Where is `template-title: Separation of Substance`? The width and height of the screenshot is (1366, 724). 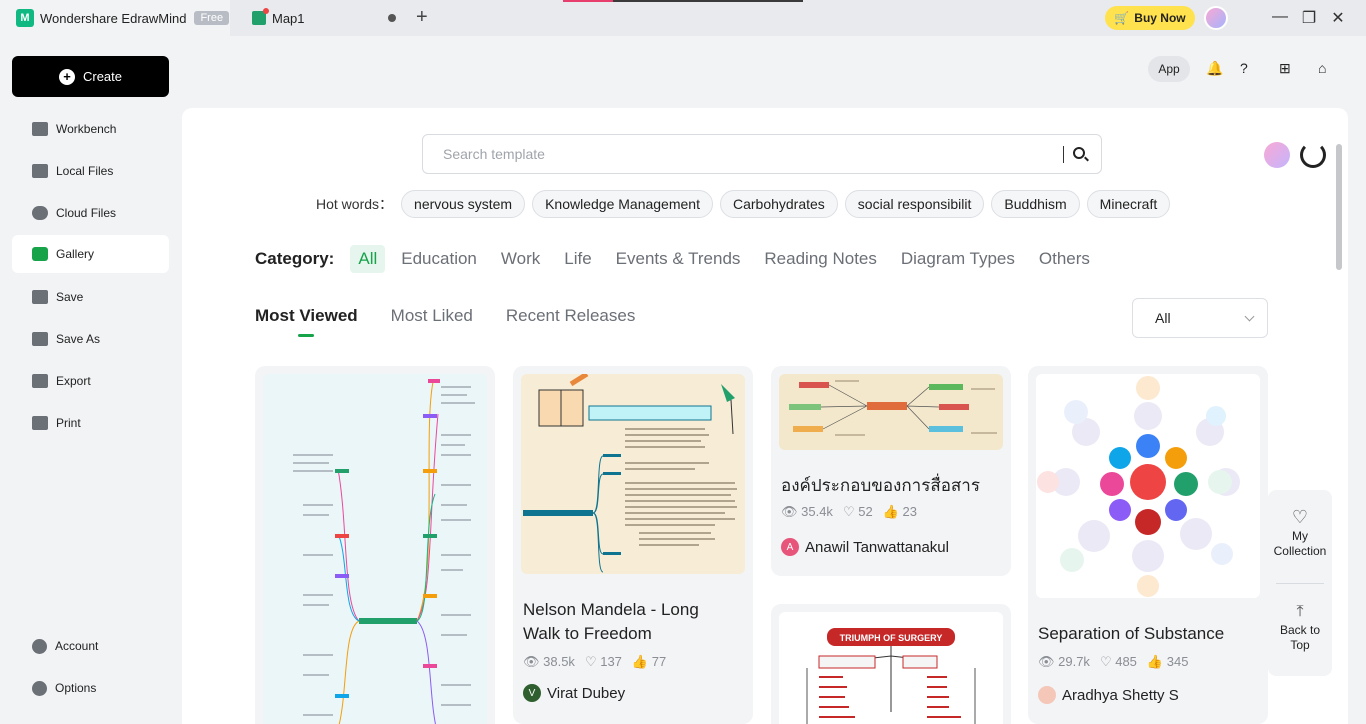 template-title: Separation of Substance is located at coordinates (1131, 634).